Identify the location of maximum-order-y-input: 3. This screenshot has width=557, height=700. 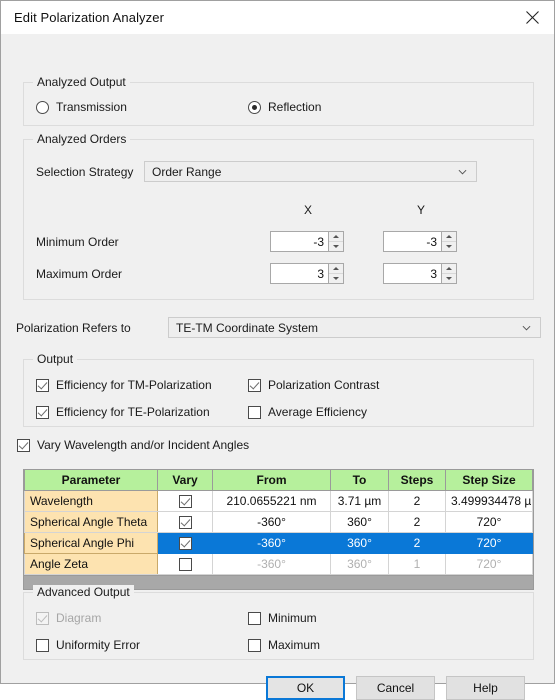
(412, 273).